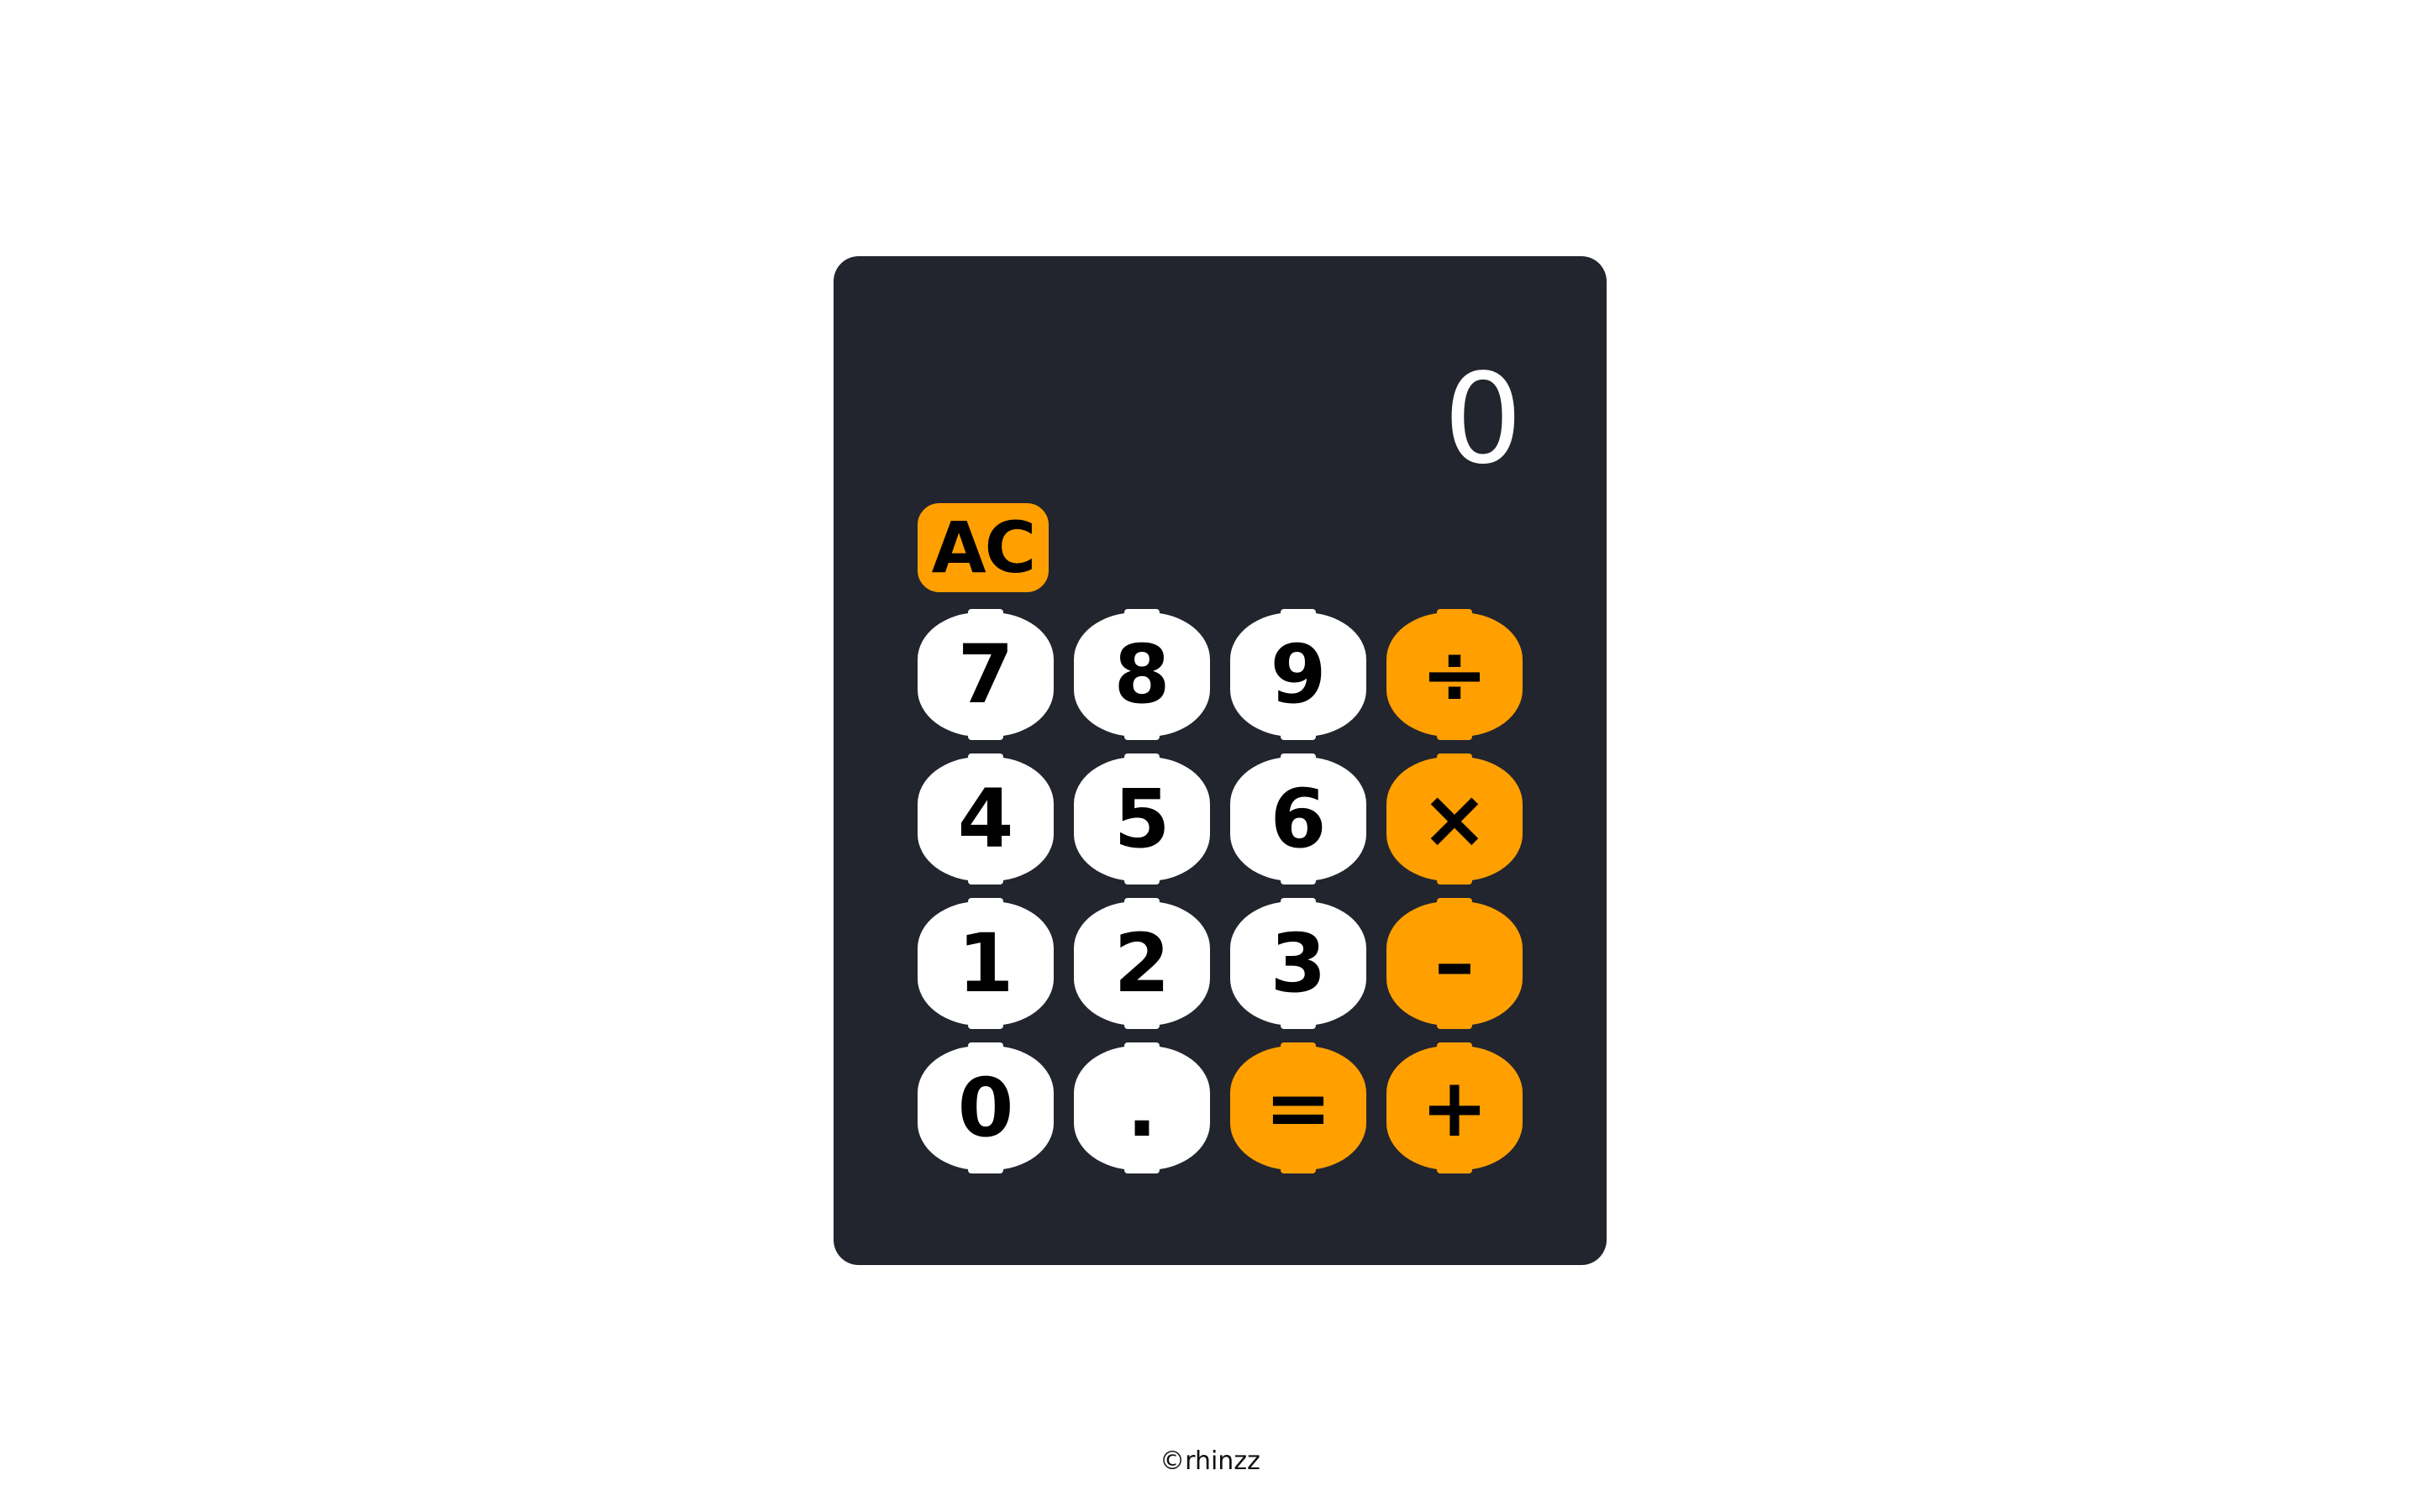 The width and height of the screenshot is (2420, 1512). I want to click on key-label: –, so click(1454, 963).